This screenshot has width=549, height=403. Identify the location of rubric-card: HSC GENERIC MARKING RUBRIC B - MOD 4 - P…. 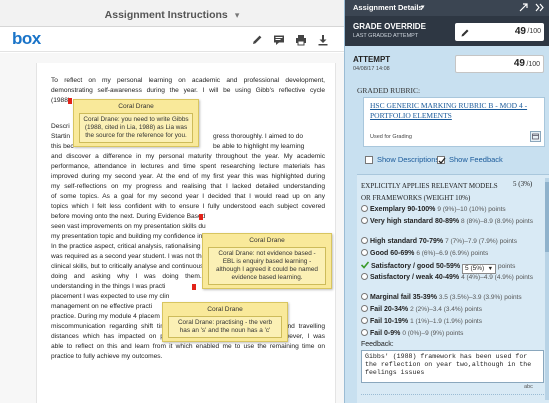
(454, 122).